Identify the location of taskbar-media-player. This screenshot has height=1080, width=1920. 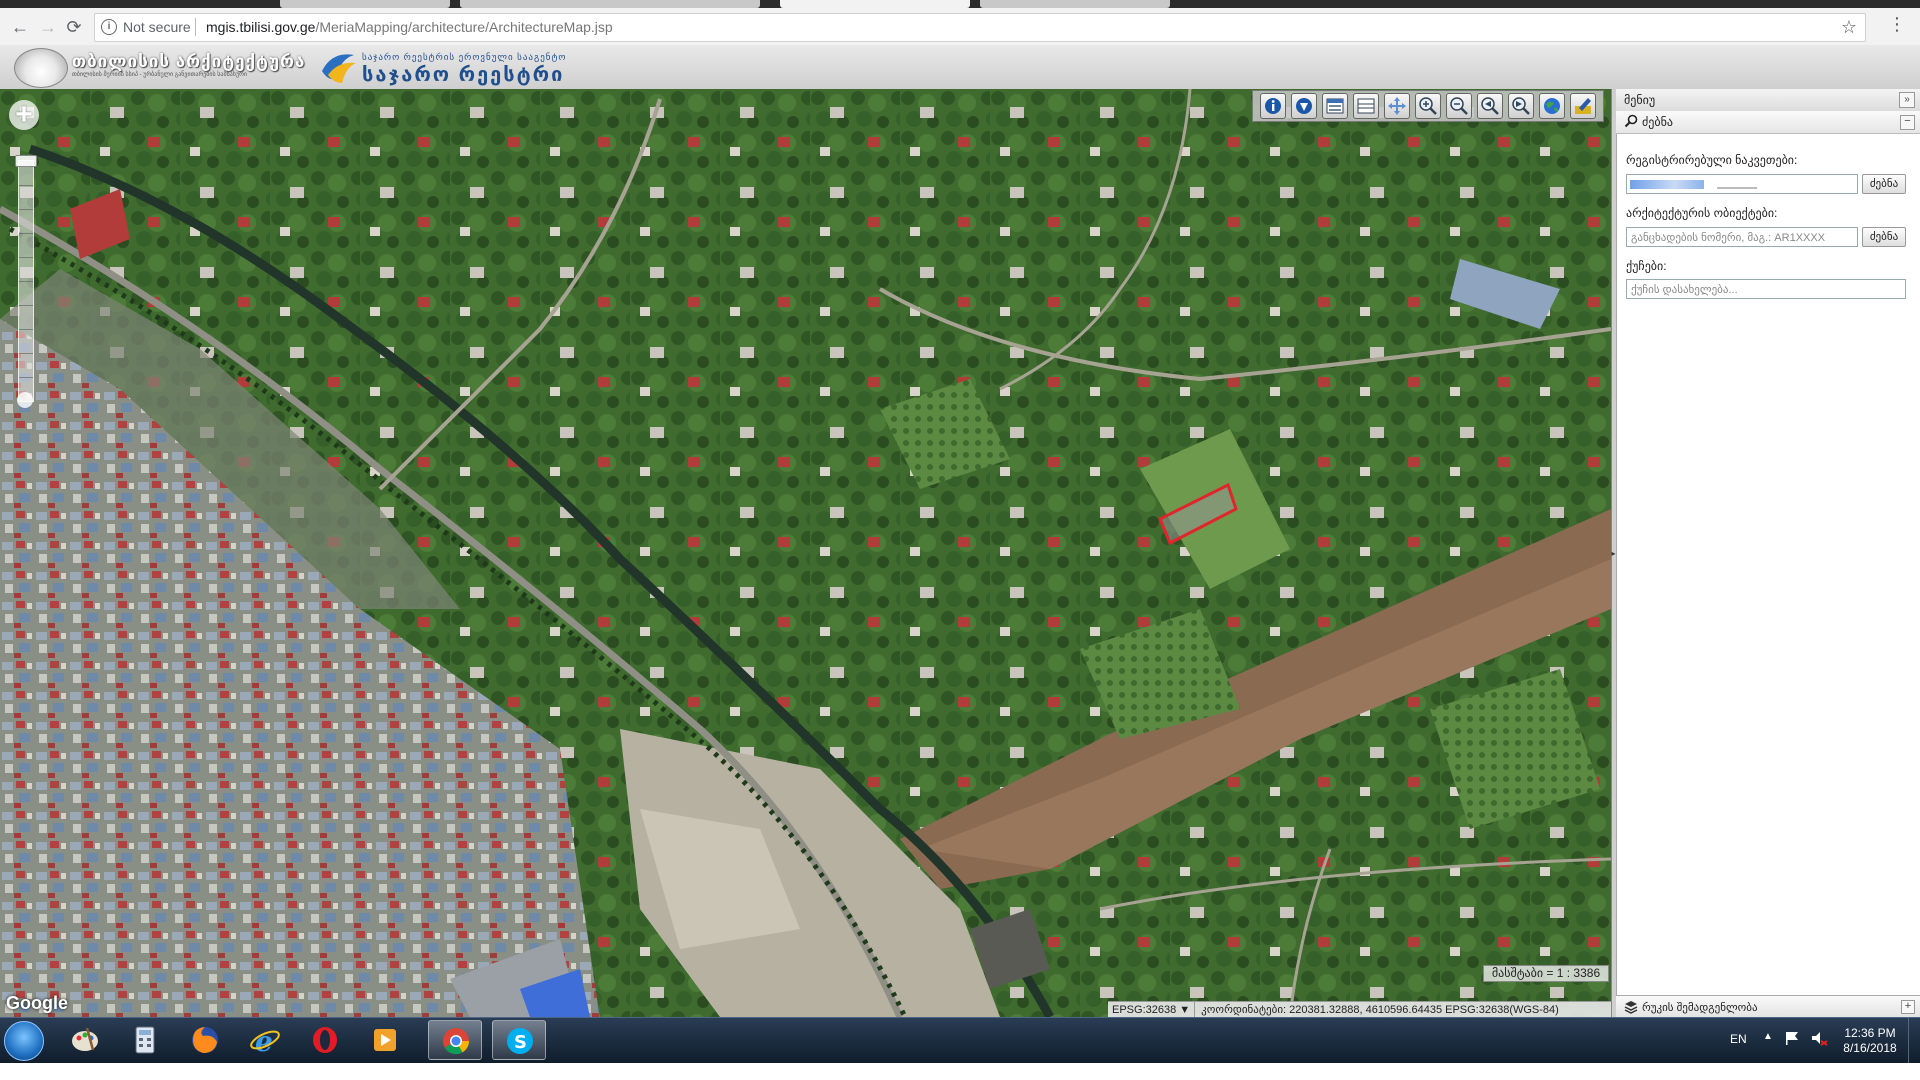
(385, 1040).